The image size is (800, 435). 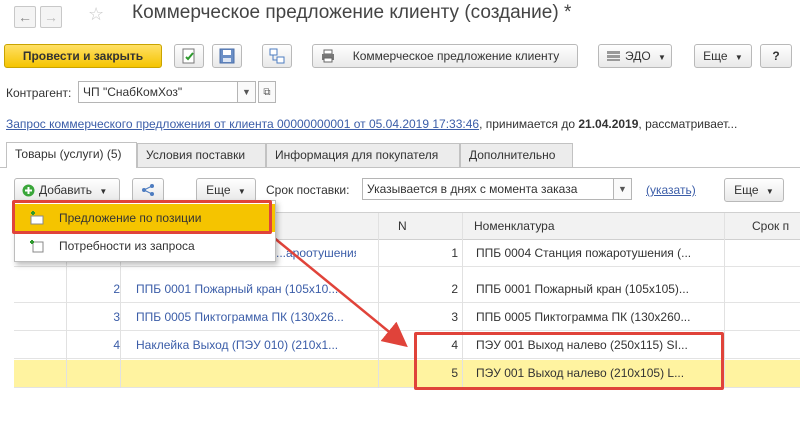 What do you see at coordinates (127, 246) in the screenshot?
I see `menu-item-label: Потребности из запроса` at bounding box center [127, 246].